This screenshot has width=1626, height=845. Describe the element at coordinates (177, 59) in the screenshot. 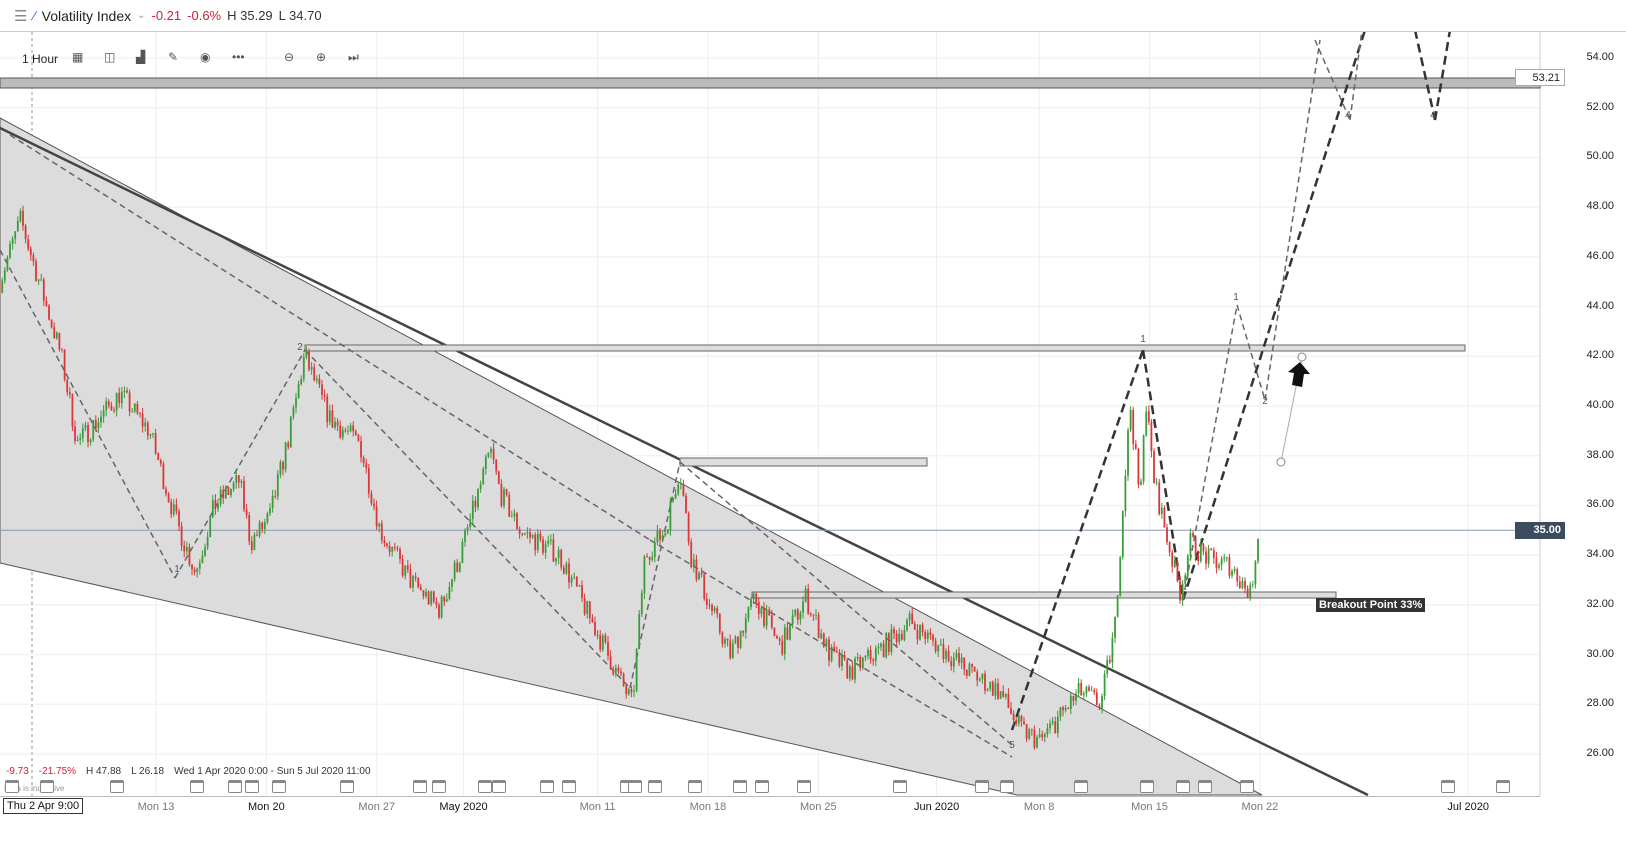

I see `pencil-icon: ✎` at that location.